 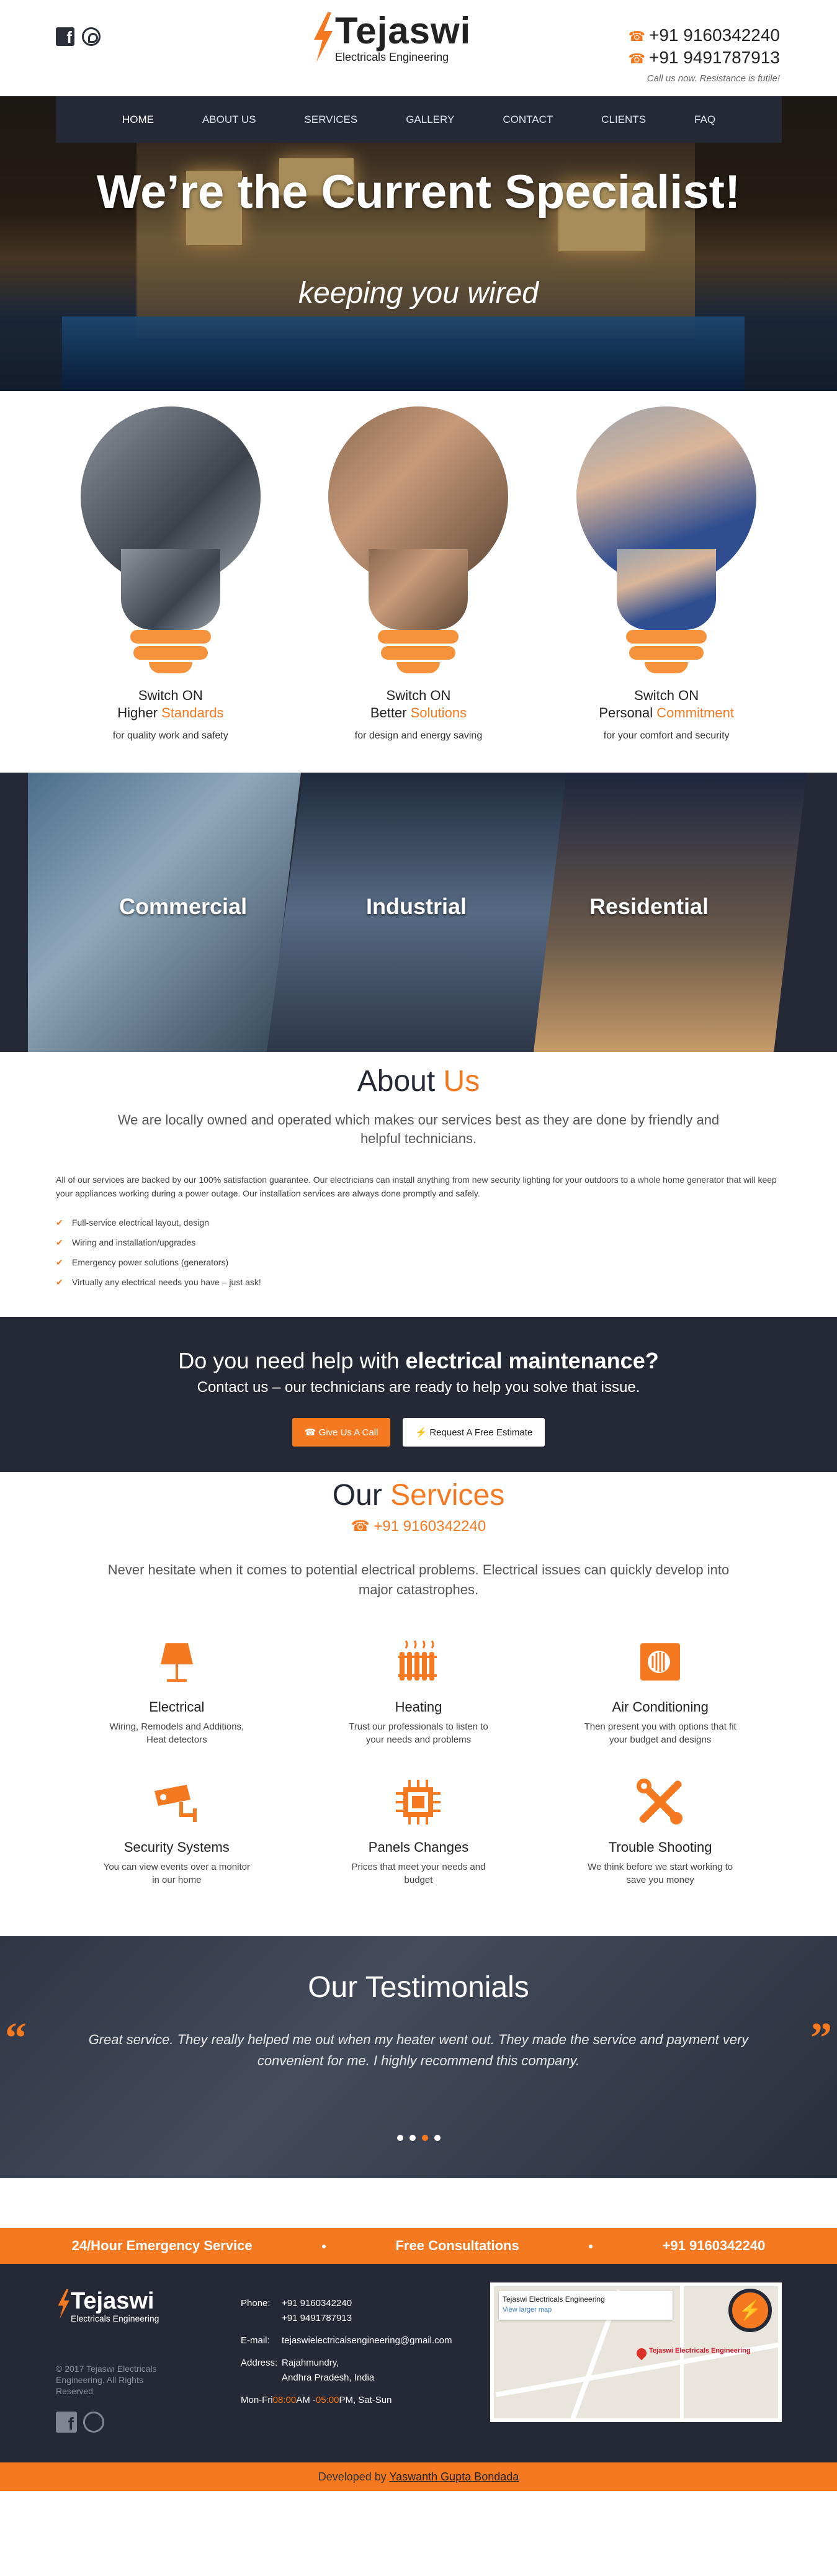 I want to click on developer-credit: Developed by Yaswanth Gupta Bondada, so click(x=418, y=2477).